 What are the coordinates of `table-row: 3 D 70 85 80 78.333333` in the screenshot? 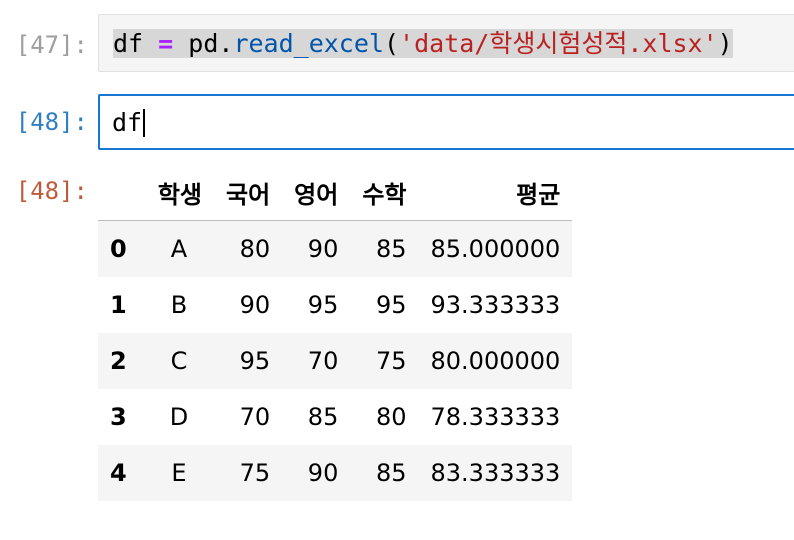 It's located at (335, 417).